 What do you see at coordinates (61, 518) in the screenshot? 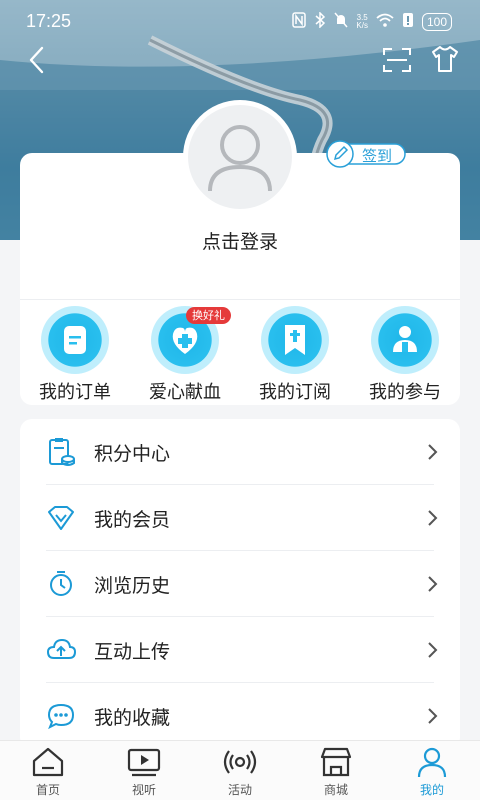
I see `diamond-icon` at bounding box center [61, 518].